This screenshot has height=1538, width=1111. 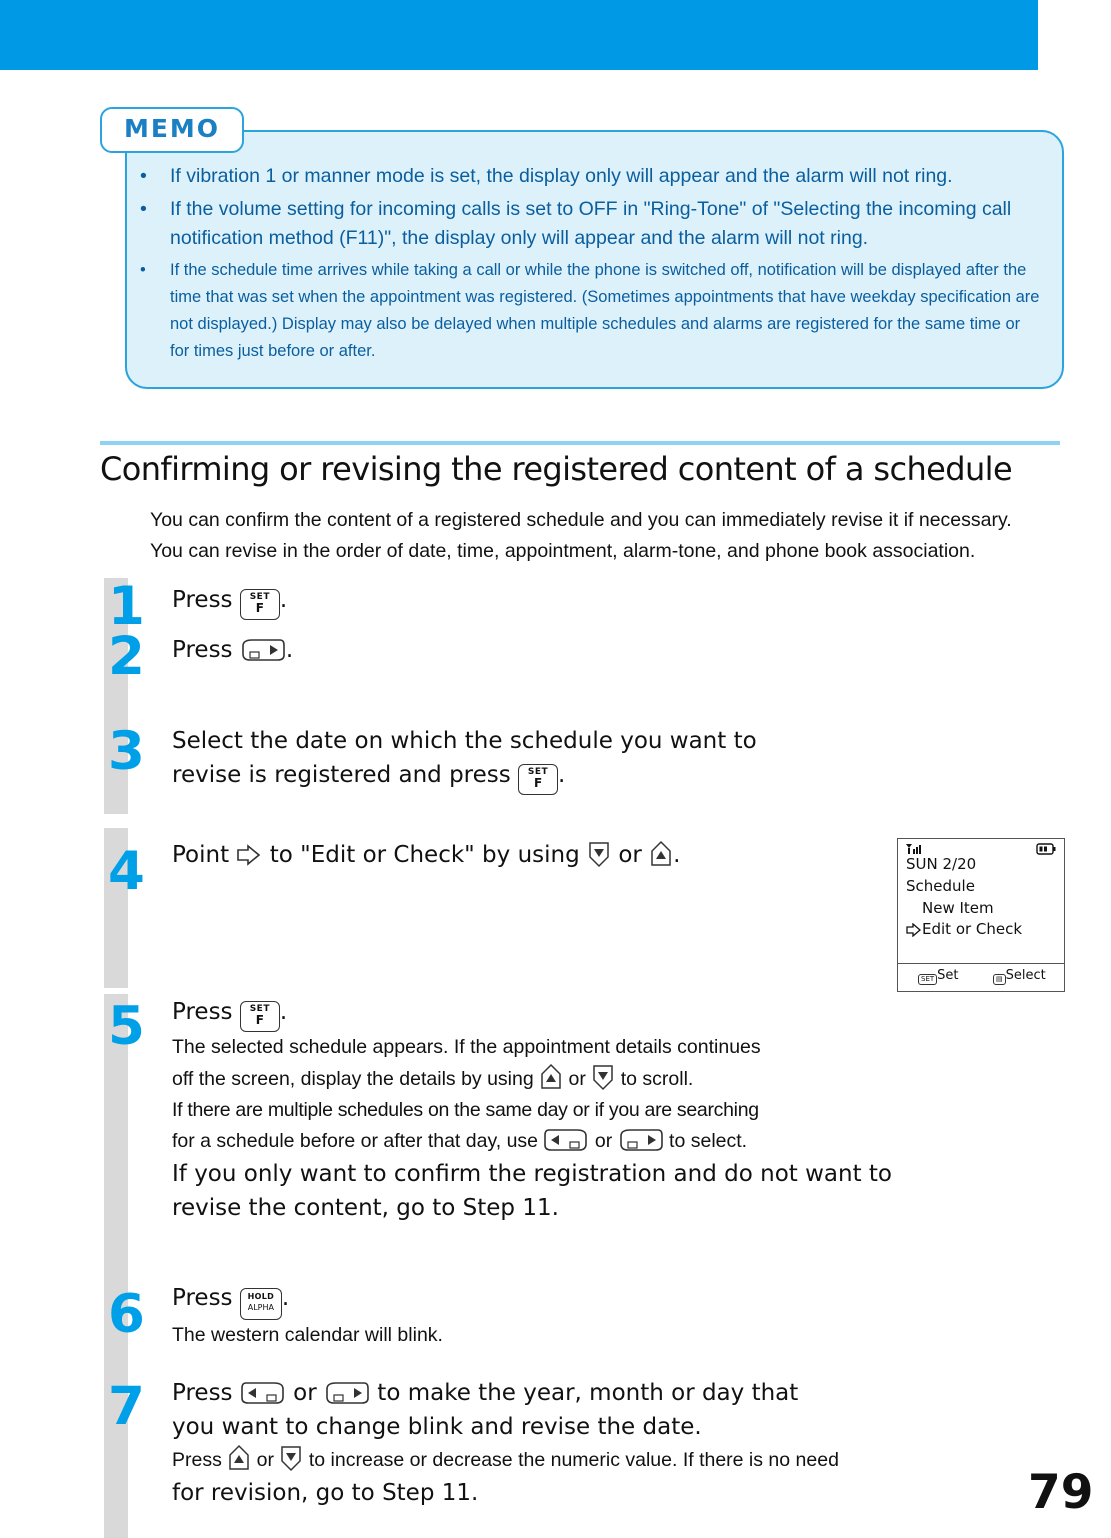 What do you see at coordinates (705, 1141) in the screenshot?
I see `step-text-part: to select.` at bounding box center [705, 1141].